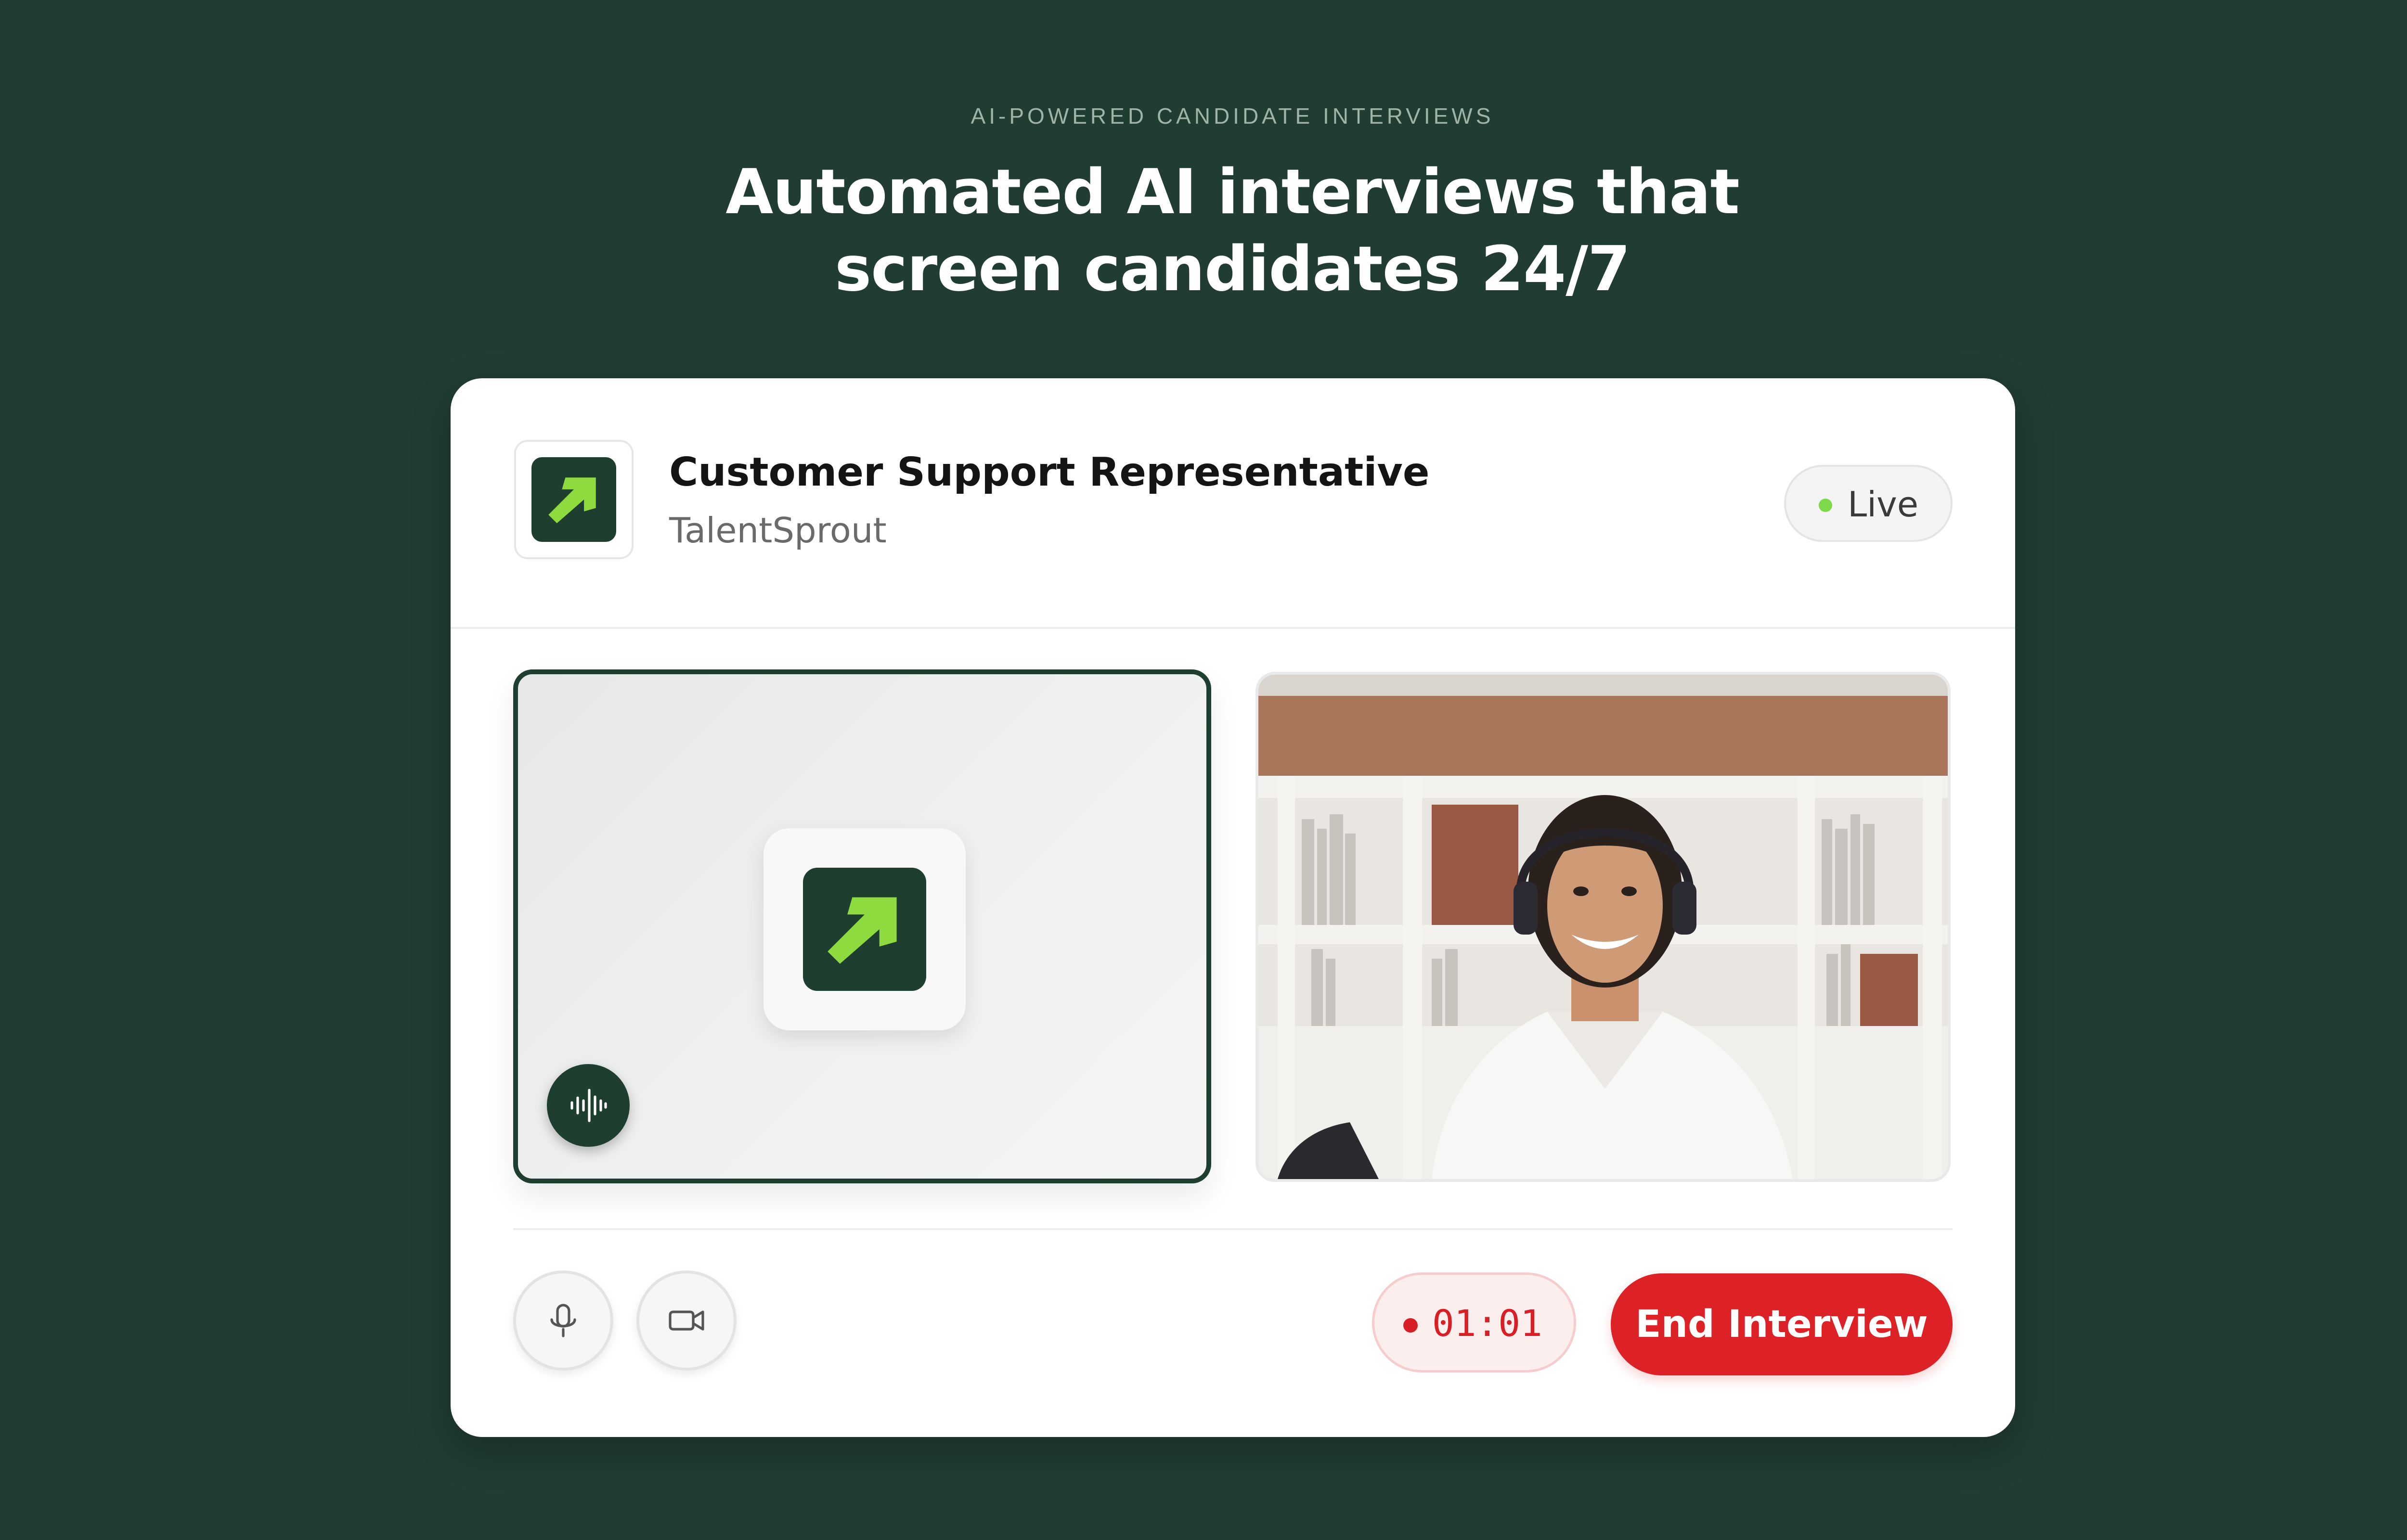 The width and height of the screenshot is (2407, 1540). I want to click on controls-divider, so click(1233, 1229).